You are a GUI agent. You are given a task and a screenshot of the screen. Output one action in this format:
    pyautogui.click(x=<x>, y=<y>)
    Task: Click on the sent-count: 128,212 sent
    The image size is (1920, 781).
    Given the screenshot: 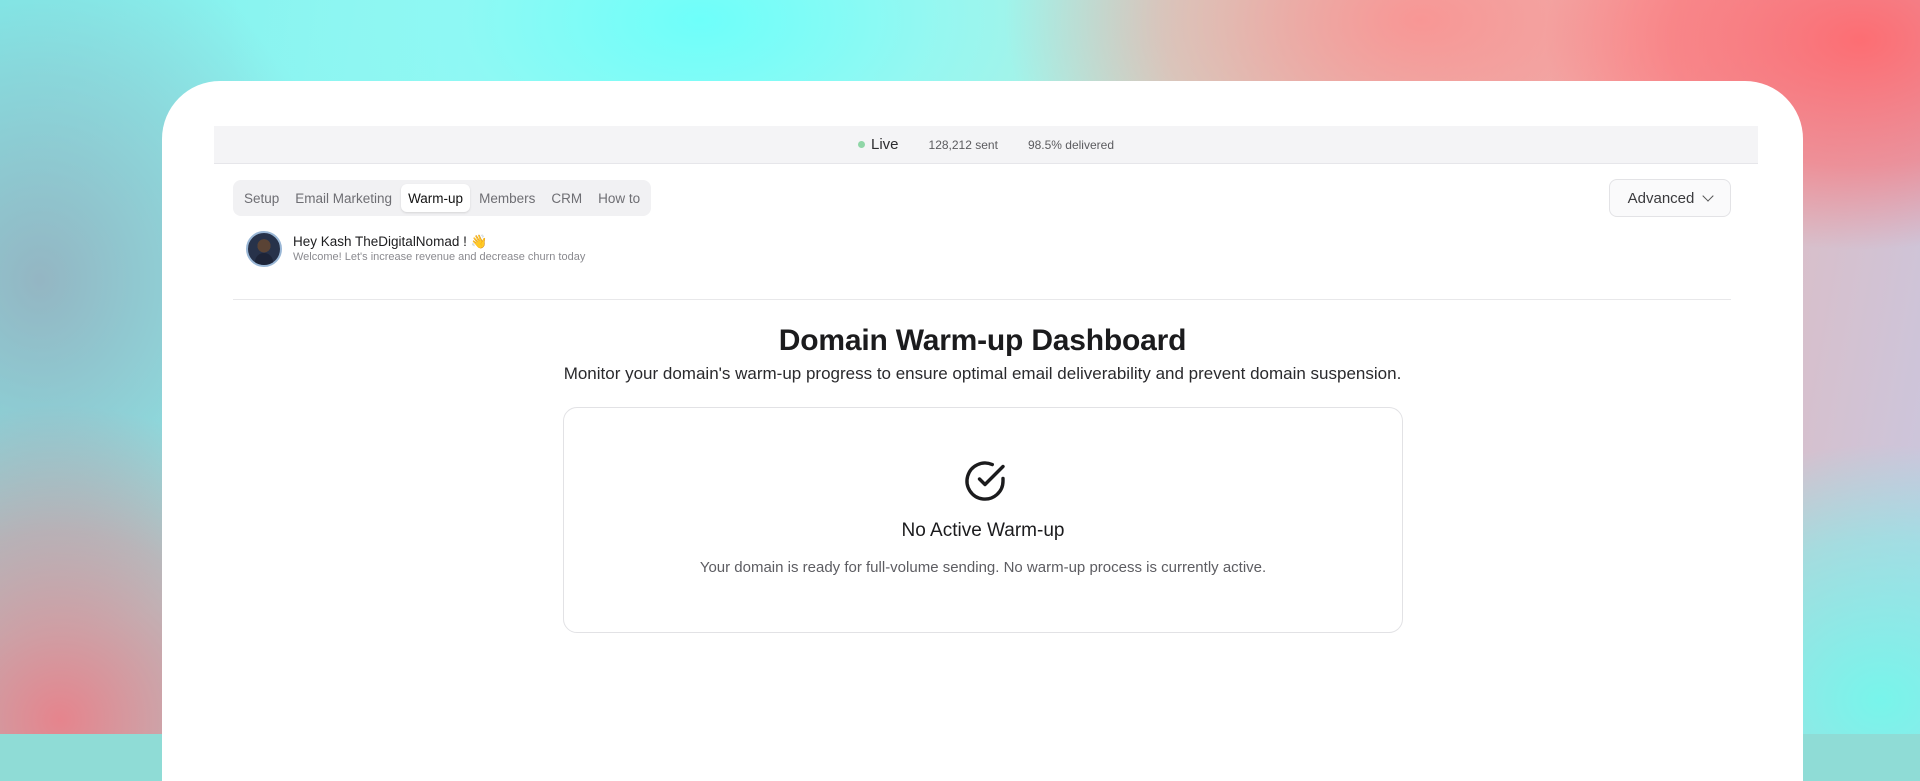 What is the action you would take?
    pyautogui.click(x=963, y=144)
    